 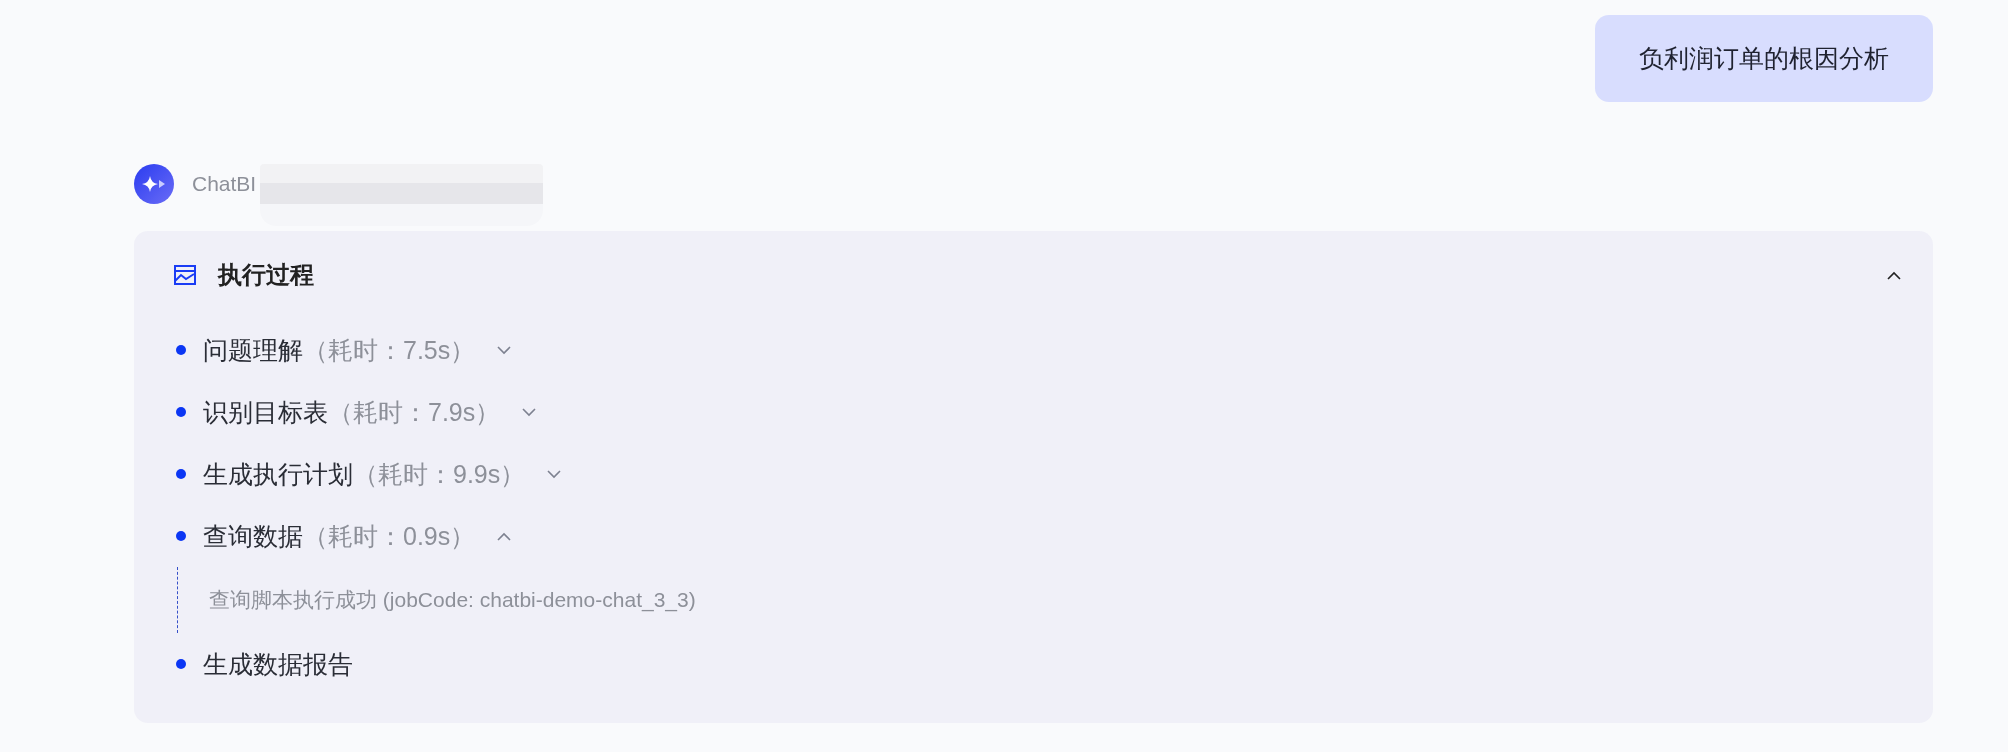 I want to click on panel-title: 执行过程, so click(x=266, y=275).